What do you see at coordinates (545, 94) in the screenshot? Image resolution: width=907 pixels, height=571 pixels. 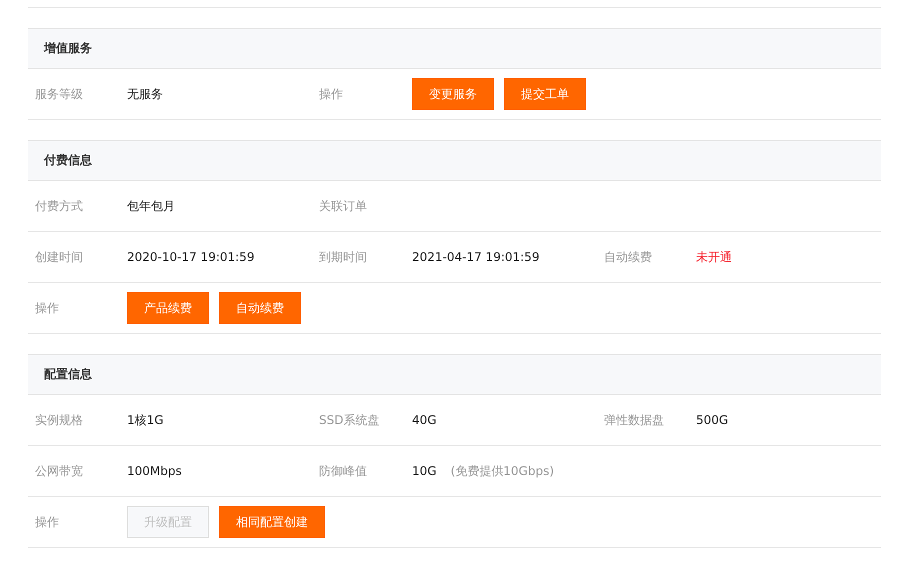 I see `action-button: 提交工单` at bounding box center [545, 94].